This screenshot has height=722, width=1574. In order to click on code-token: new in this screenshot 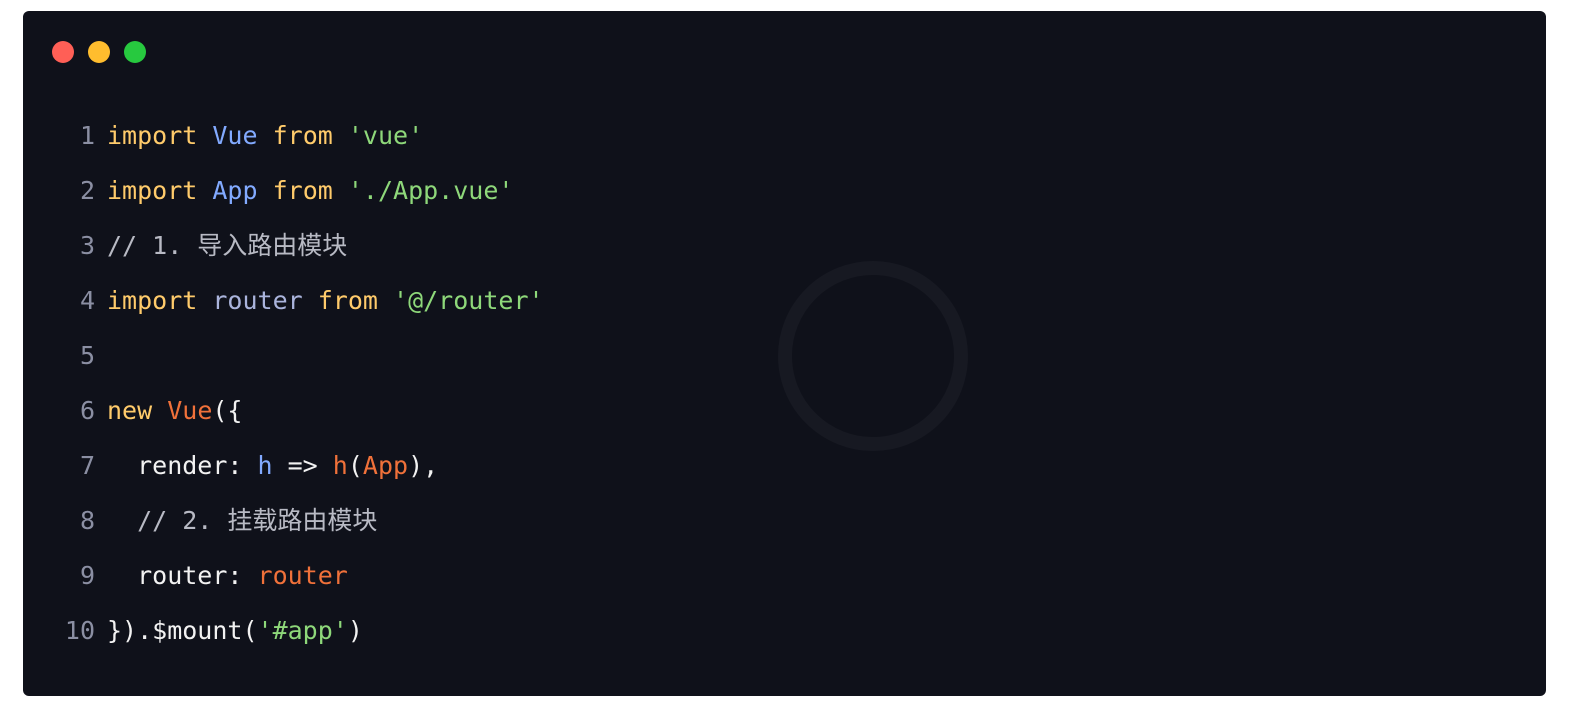, I will do `click(130, 410)`.